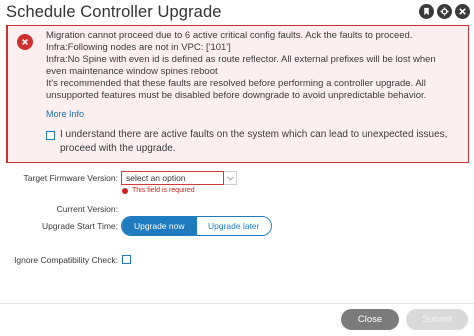  Describe the element at coordinates (50, 135) in the screenshot. I see `ack-faults-checkbox` at that location.